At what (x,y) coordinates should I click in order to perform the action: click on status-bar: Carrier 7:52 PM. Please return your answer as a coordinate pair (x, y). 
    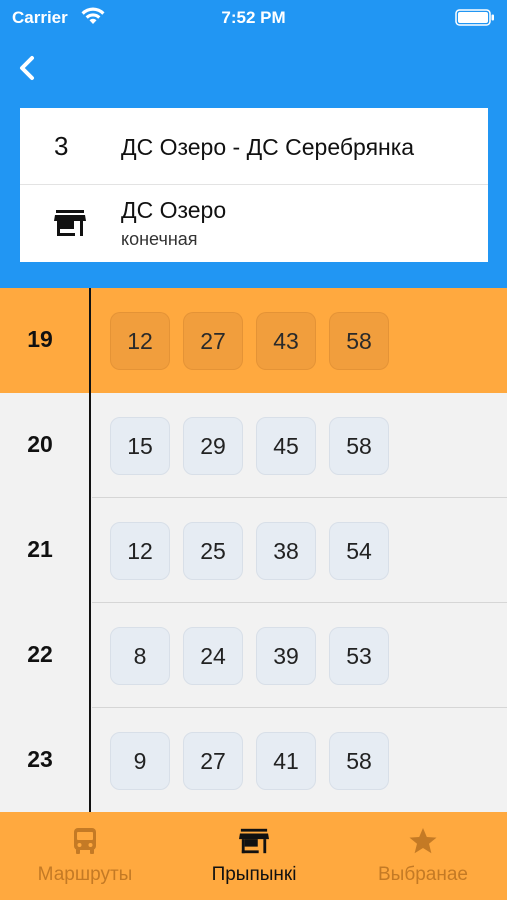
    Looking at the image, I should click on (253, 18).